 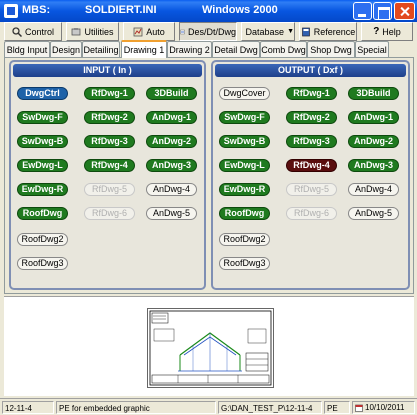 What do you see at coordinates (17, 31) in the screenshot?
I see `magnifier-icon` at bounding box center [17, 31].